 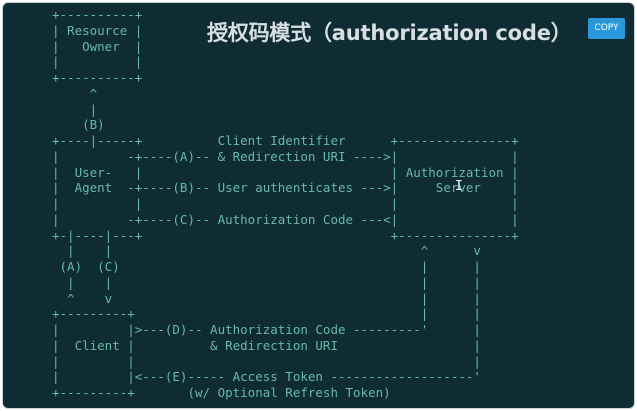 I want to click on diagram-line: |, so click(x=75, y=109).